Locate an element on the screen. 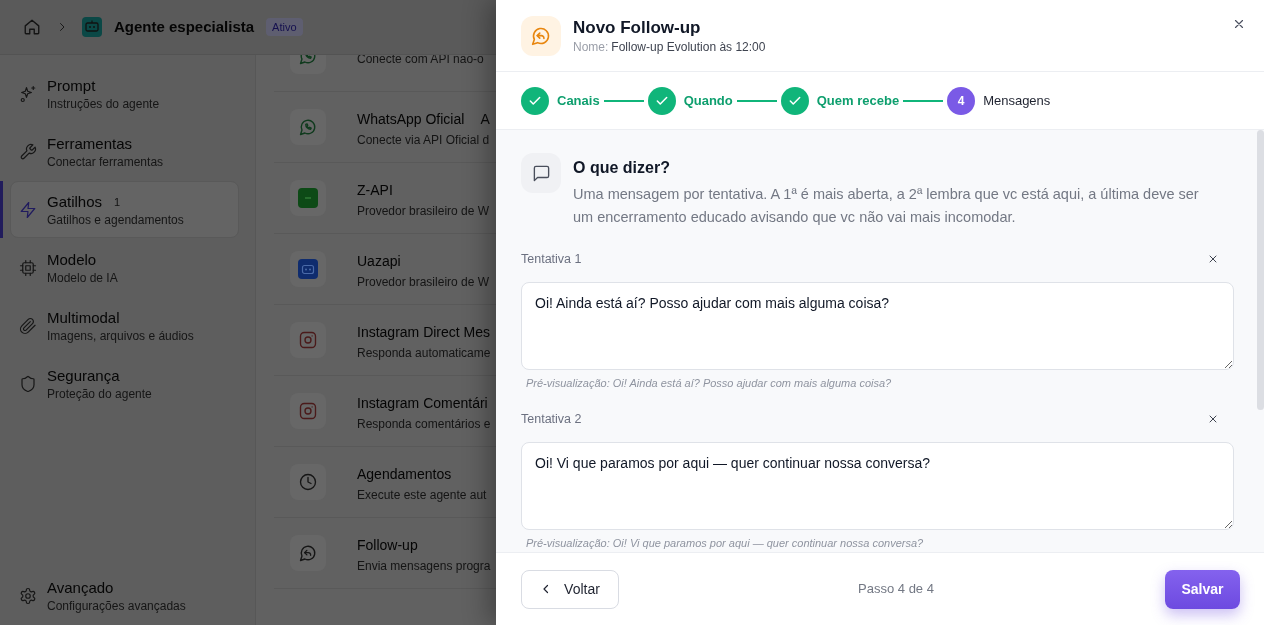 The image size is (1264, 625). integration-description: Responda comentários e is located at coordinates (424, 424).